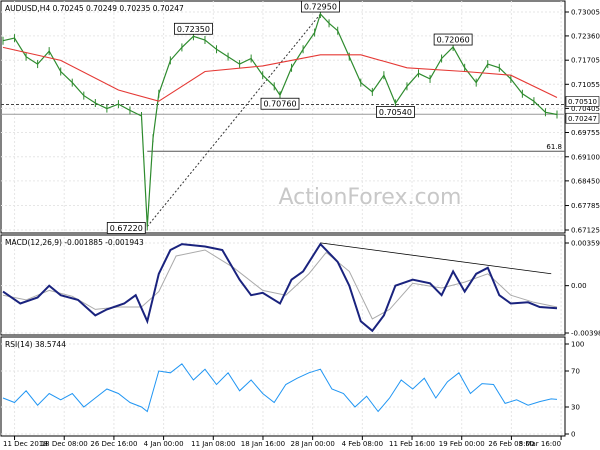 This screenshot has height=450, width=600. I want to click on rsi-y-axis: 100 70 30 0, so click(574, 390).